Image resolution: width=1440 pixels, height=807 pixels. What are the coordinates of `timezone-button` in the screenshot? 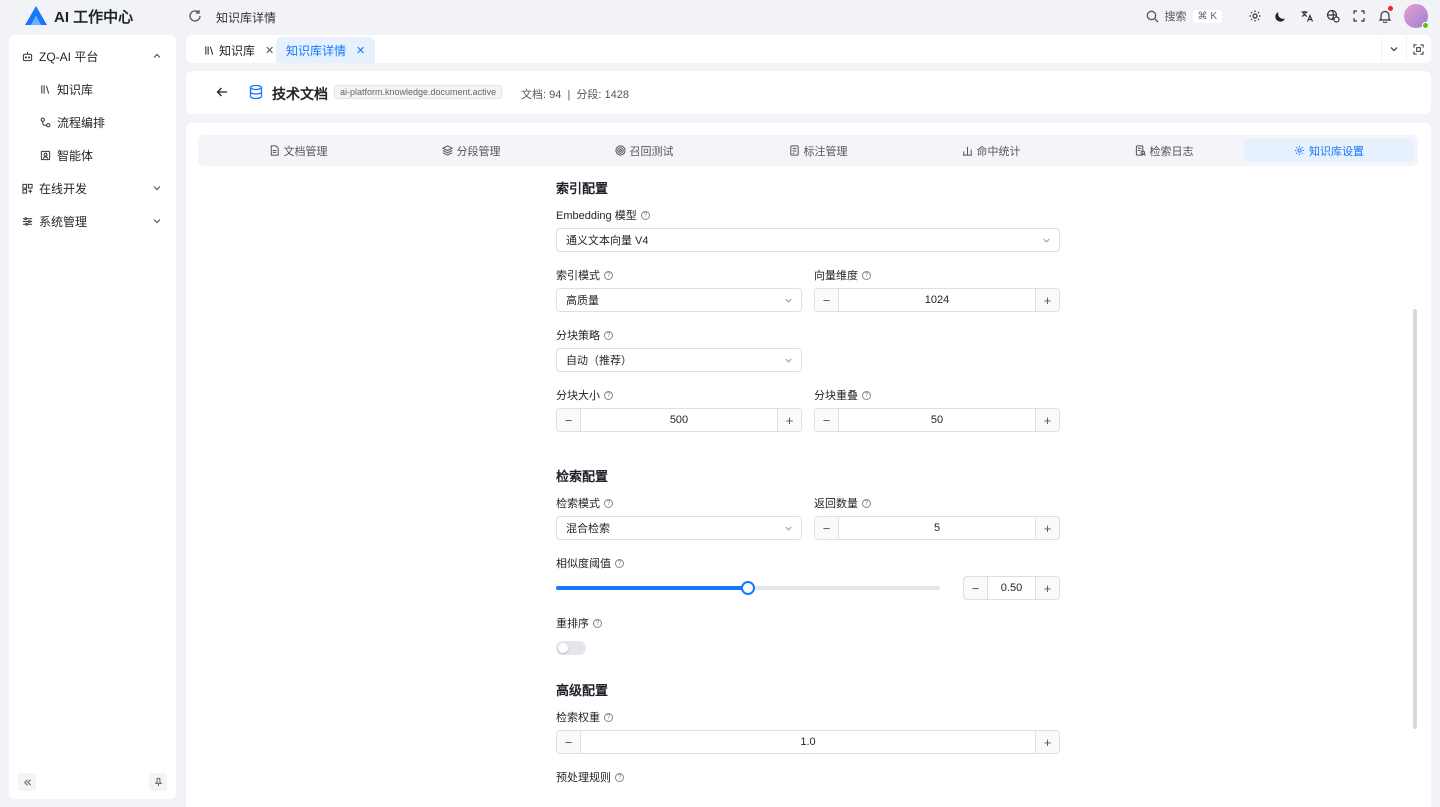 It's located at (1333, 16).